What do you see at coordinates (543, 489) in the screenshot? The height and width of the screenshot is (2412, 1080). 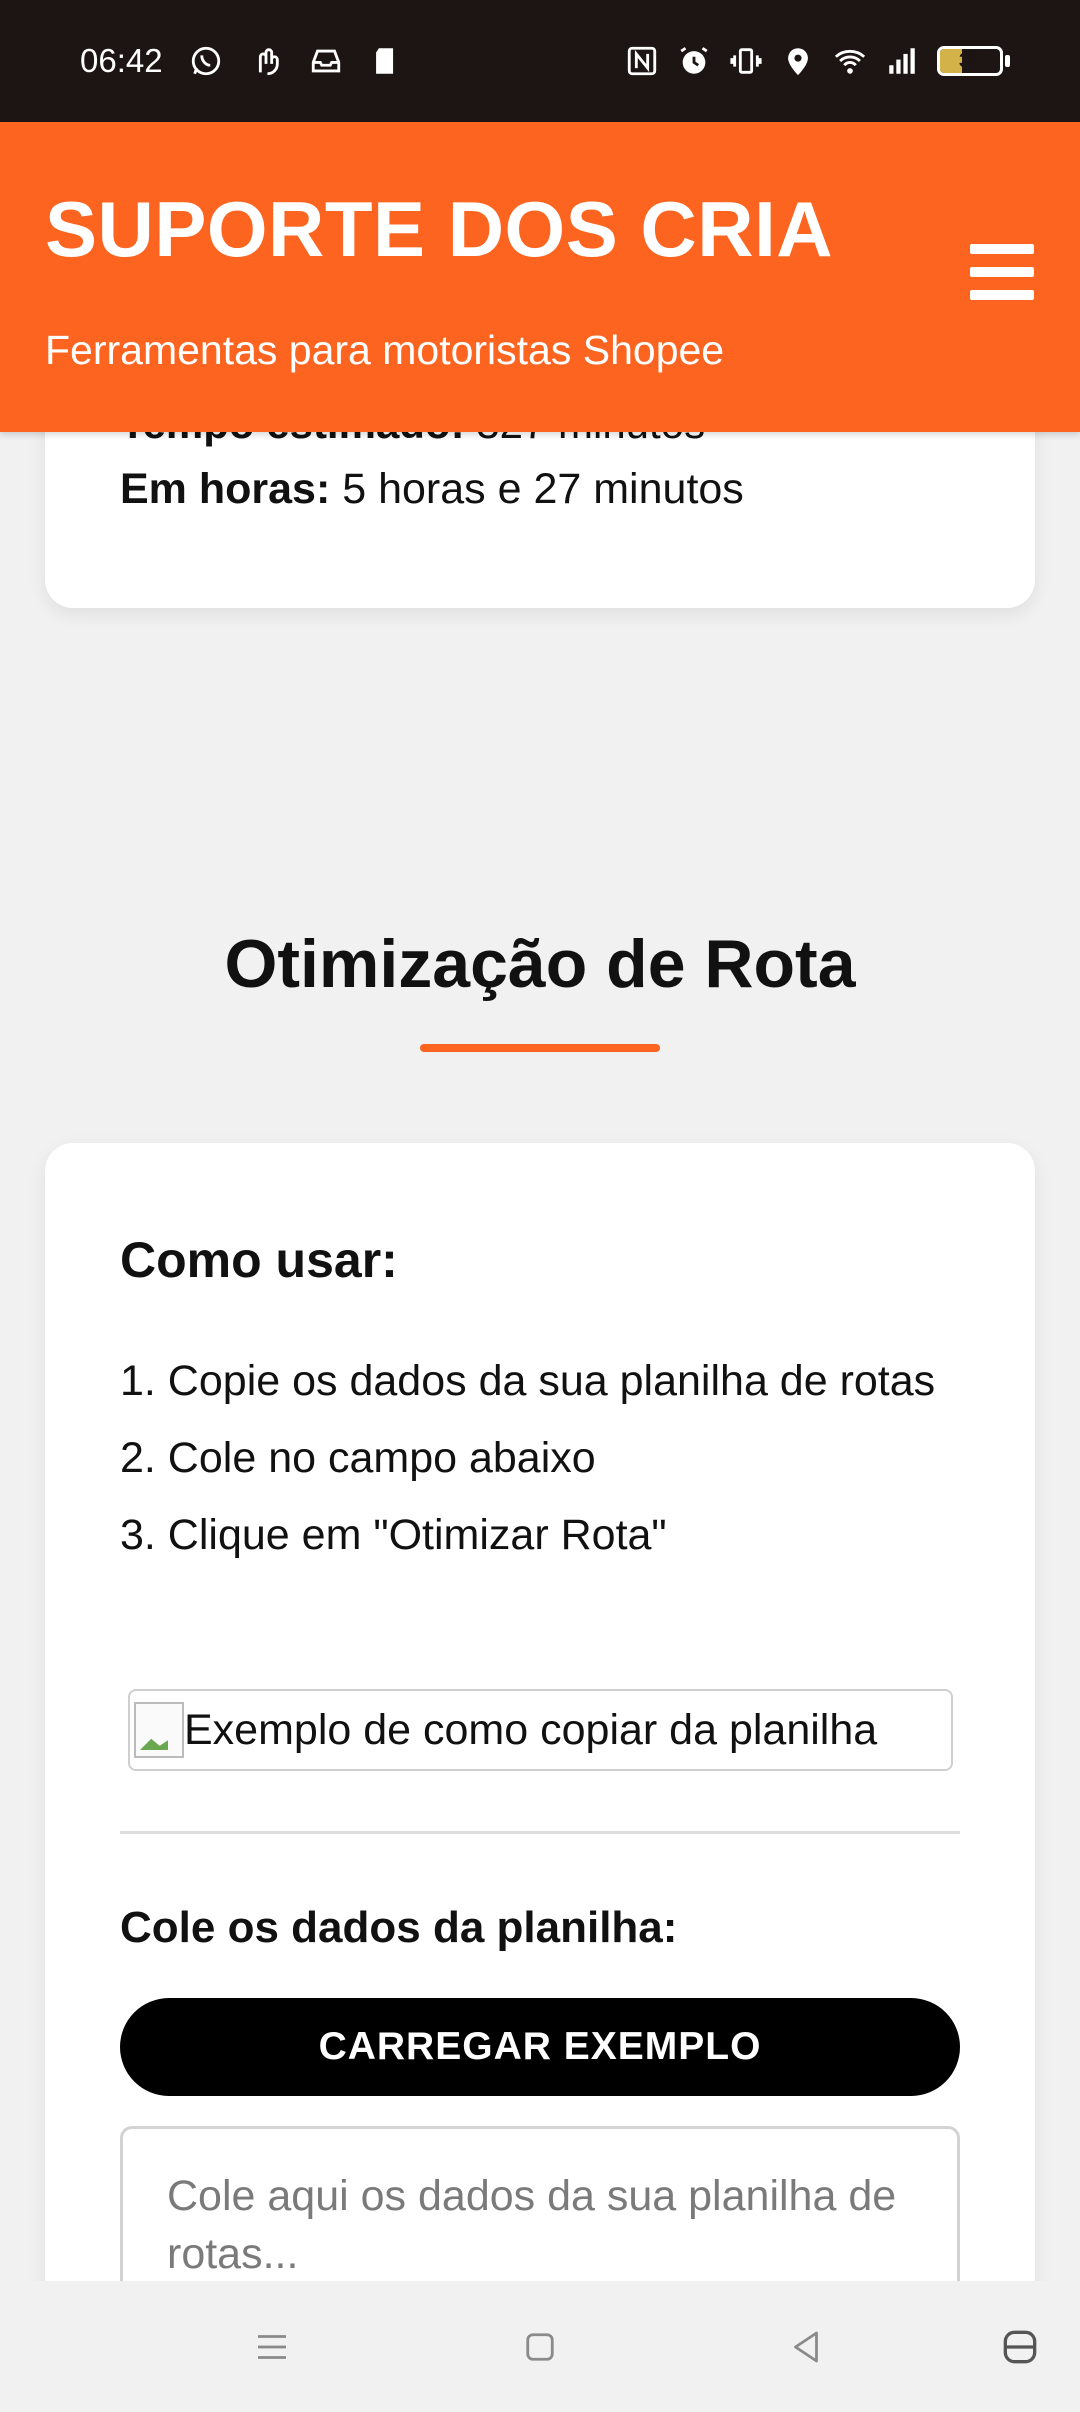 I see `hours-value: 5 horas e 27 minutos` at bounding box center [543, 489].